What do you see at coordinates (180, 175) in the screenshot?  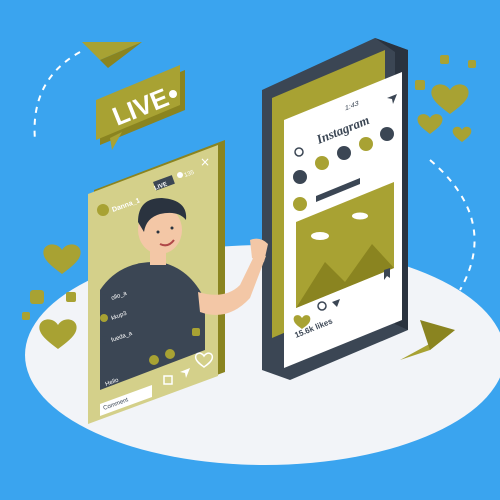 I see `eye-icon` at bounding box center [180, 175].